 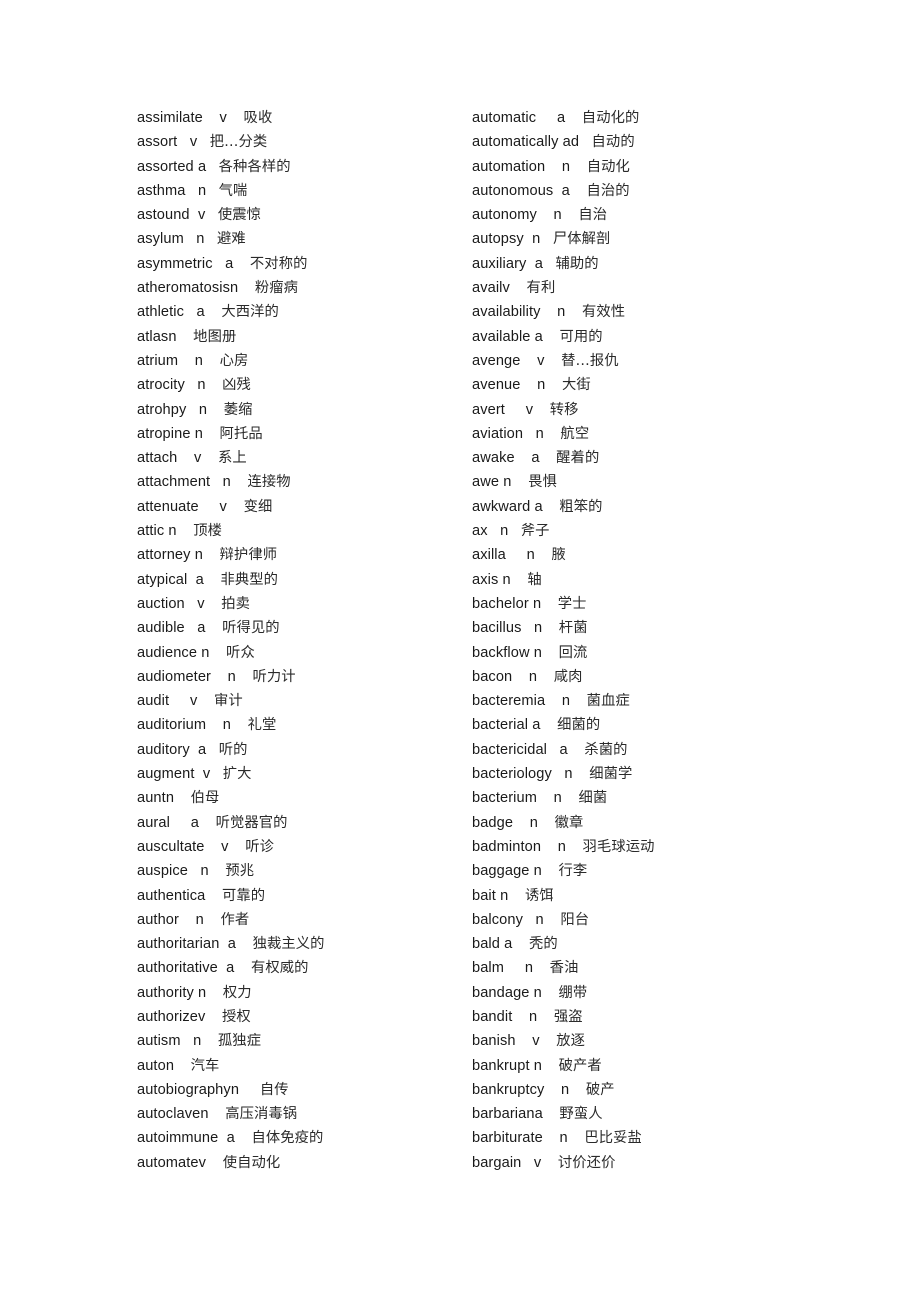 What do you see at coordinates (161, 603) in the screenshot?
I see `entry-term: auction` at bounding box center [161, 603].